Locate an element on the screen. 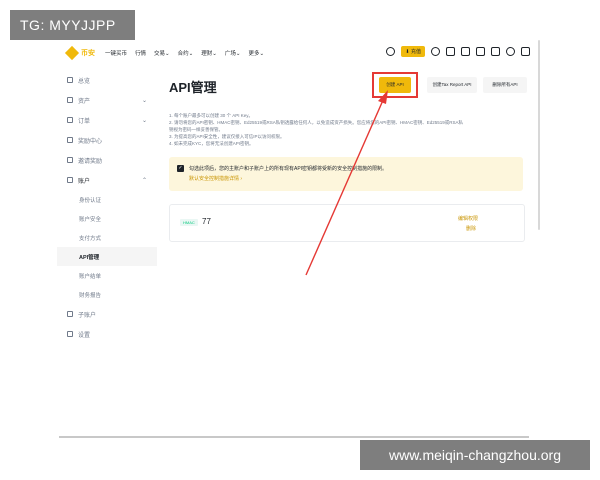  gear-icon is located at coordinates (70, 334).